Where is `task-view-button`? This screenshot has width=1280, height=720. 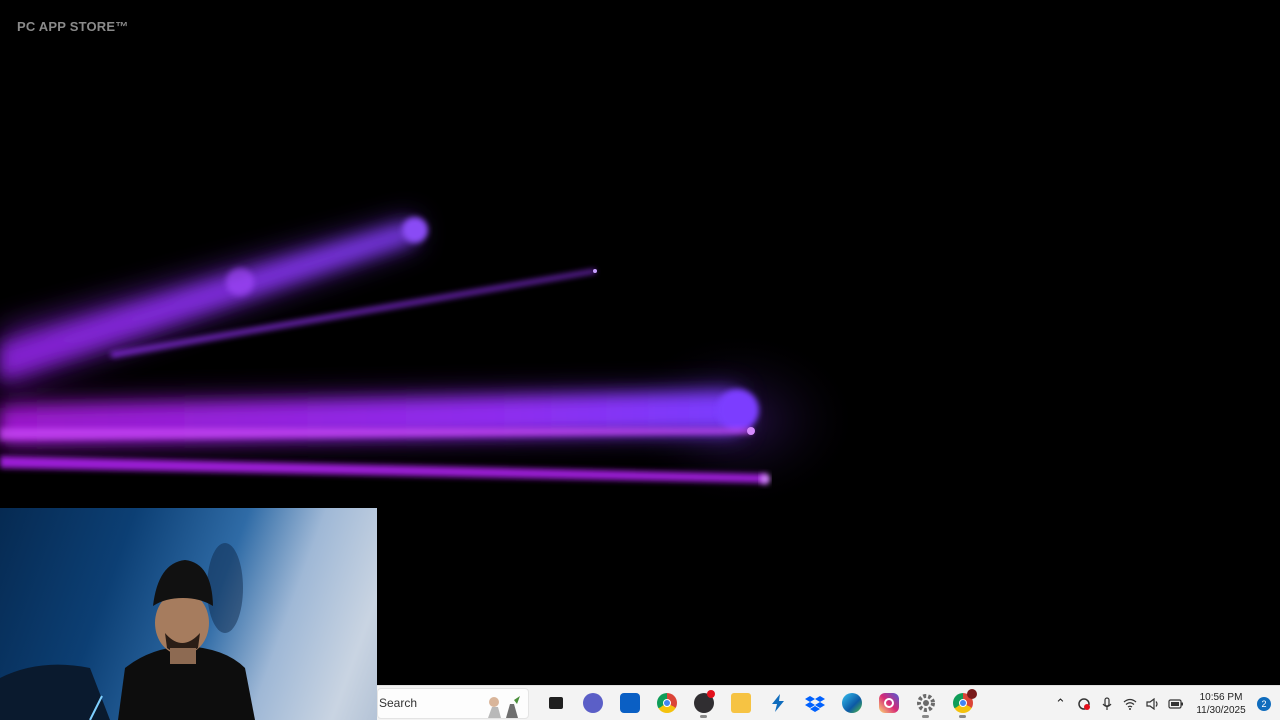
task-view-button is located at coordinates (555, 703).